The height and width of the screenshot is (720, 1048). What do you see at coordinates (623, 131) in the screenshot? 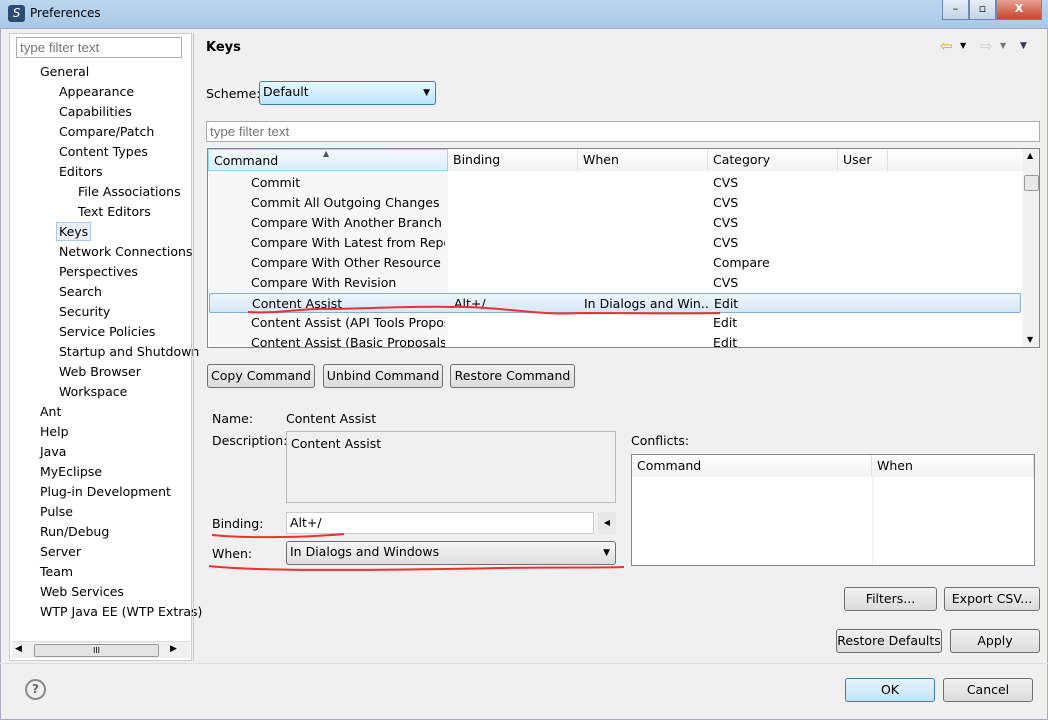
I see `command-filter-input` at bounding box center [623, 131].